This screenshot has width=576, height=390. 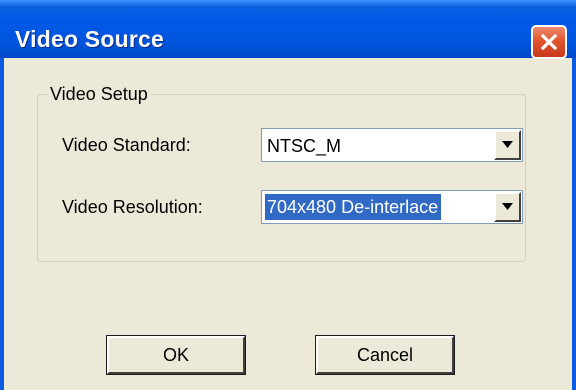 I want to click on video-resolution-label: Video Resolution:, so click(x=132, y=207).